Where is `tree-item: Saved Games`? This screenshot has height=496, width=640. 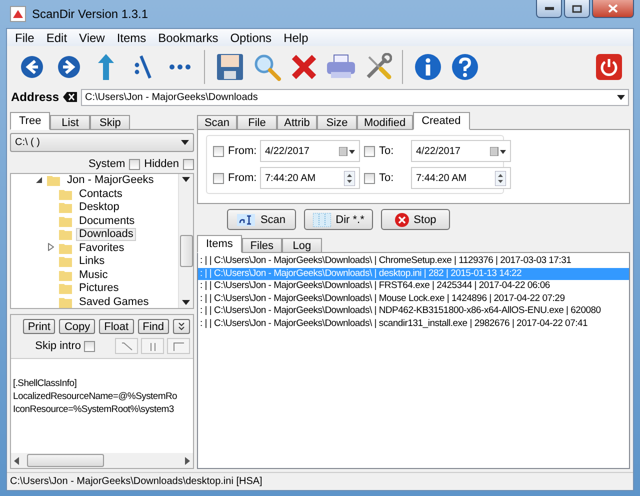
tree-item: Saved Games is located at coordinates (114, 302).